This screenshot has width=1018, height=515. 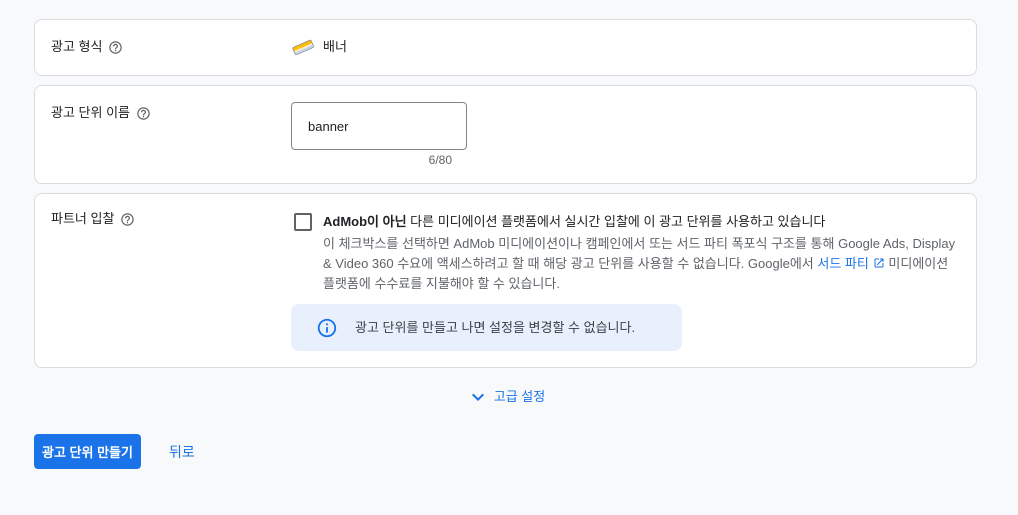 I want to click on ad-unit-name-label: 광고 단위 이름, so click(x=90, y=112).